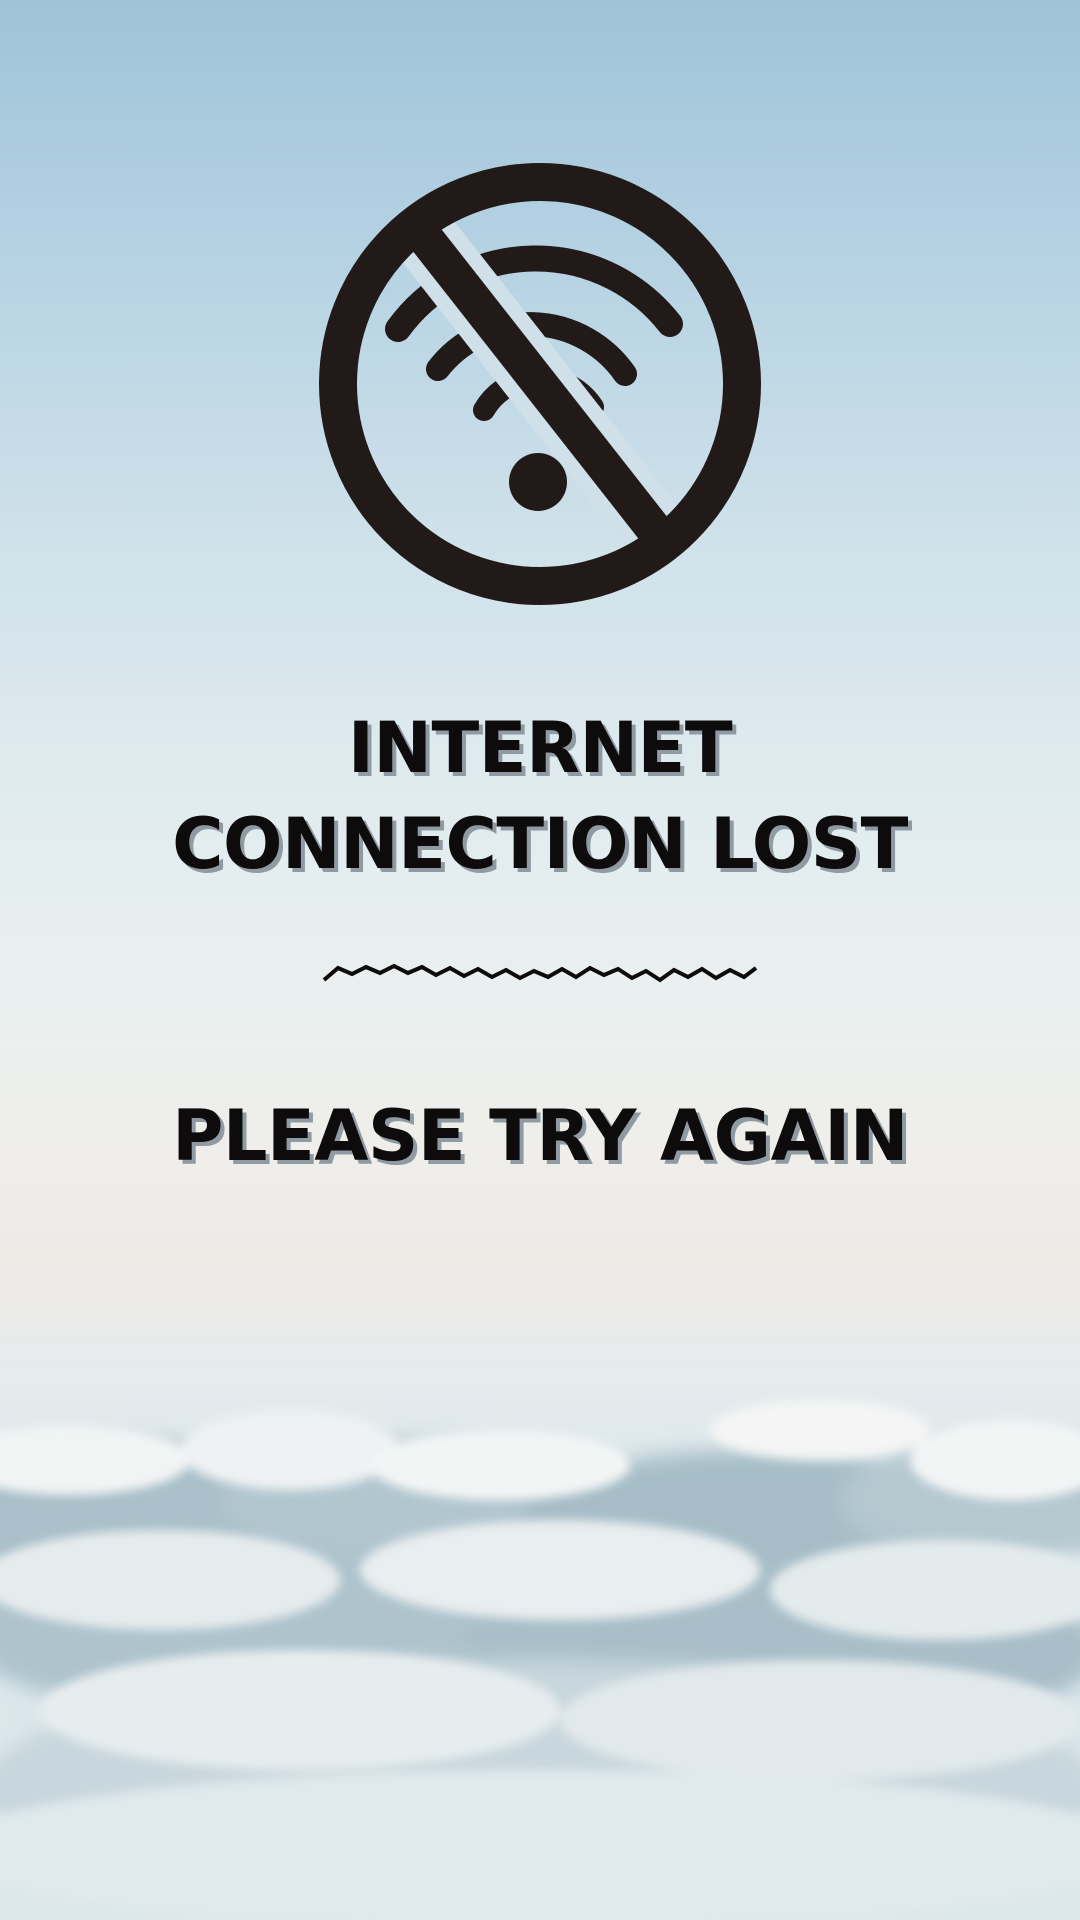 The image size is (1080, 1920). I want to click on no-wifi-icon, so click(540, 384).